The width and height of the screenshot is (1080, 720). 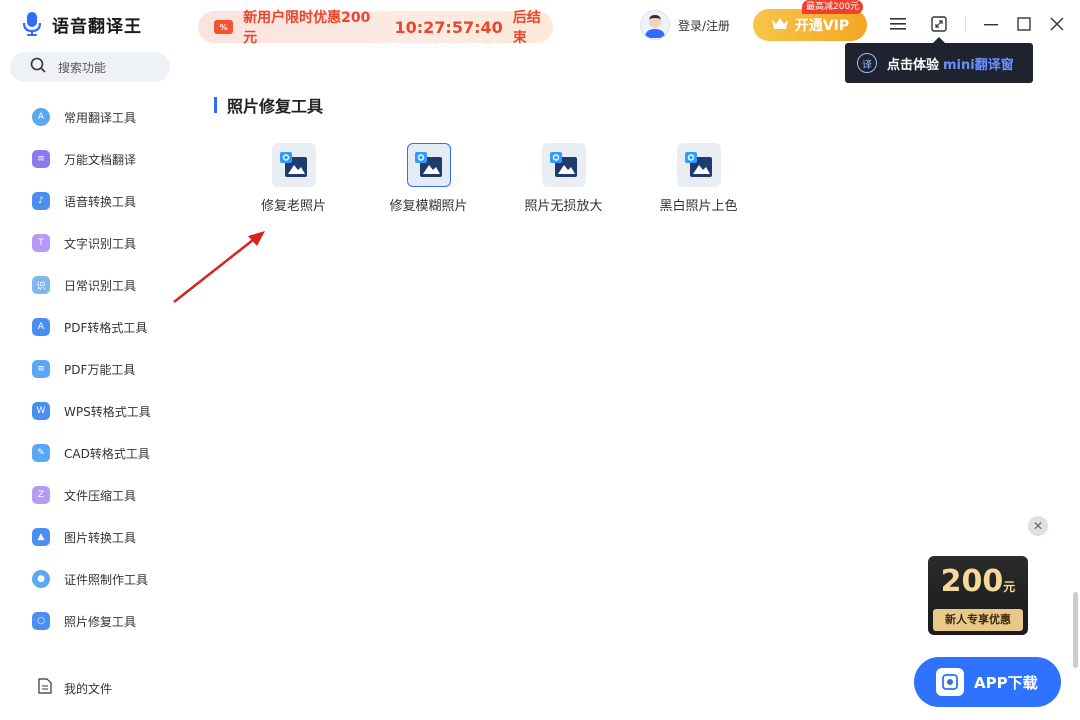 What do you see at coordinates (563, 206) in the screenshot?
I see `tool-label: 照片无损放大` at bounding box center [563, 206].